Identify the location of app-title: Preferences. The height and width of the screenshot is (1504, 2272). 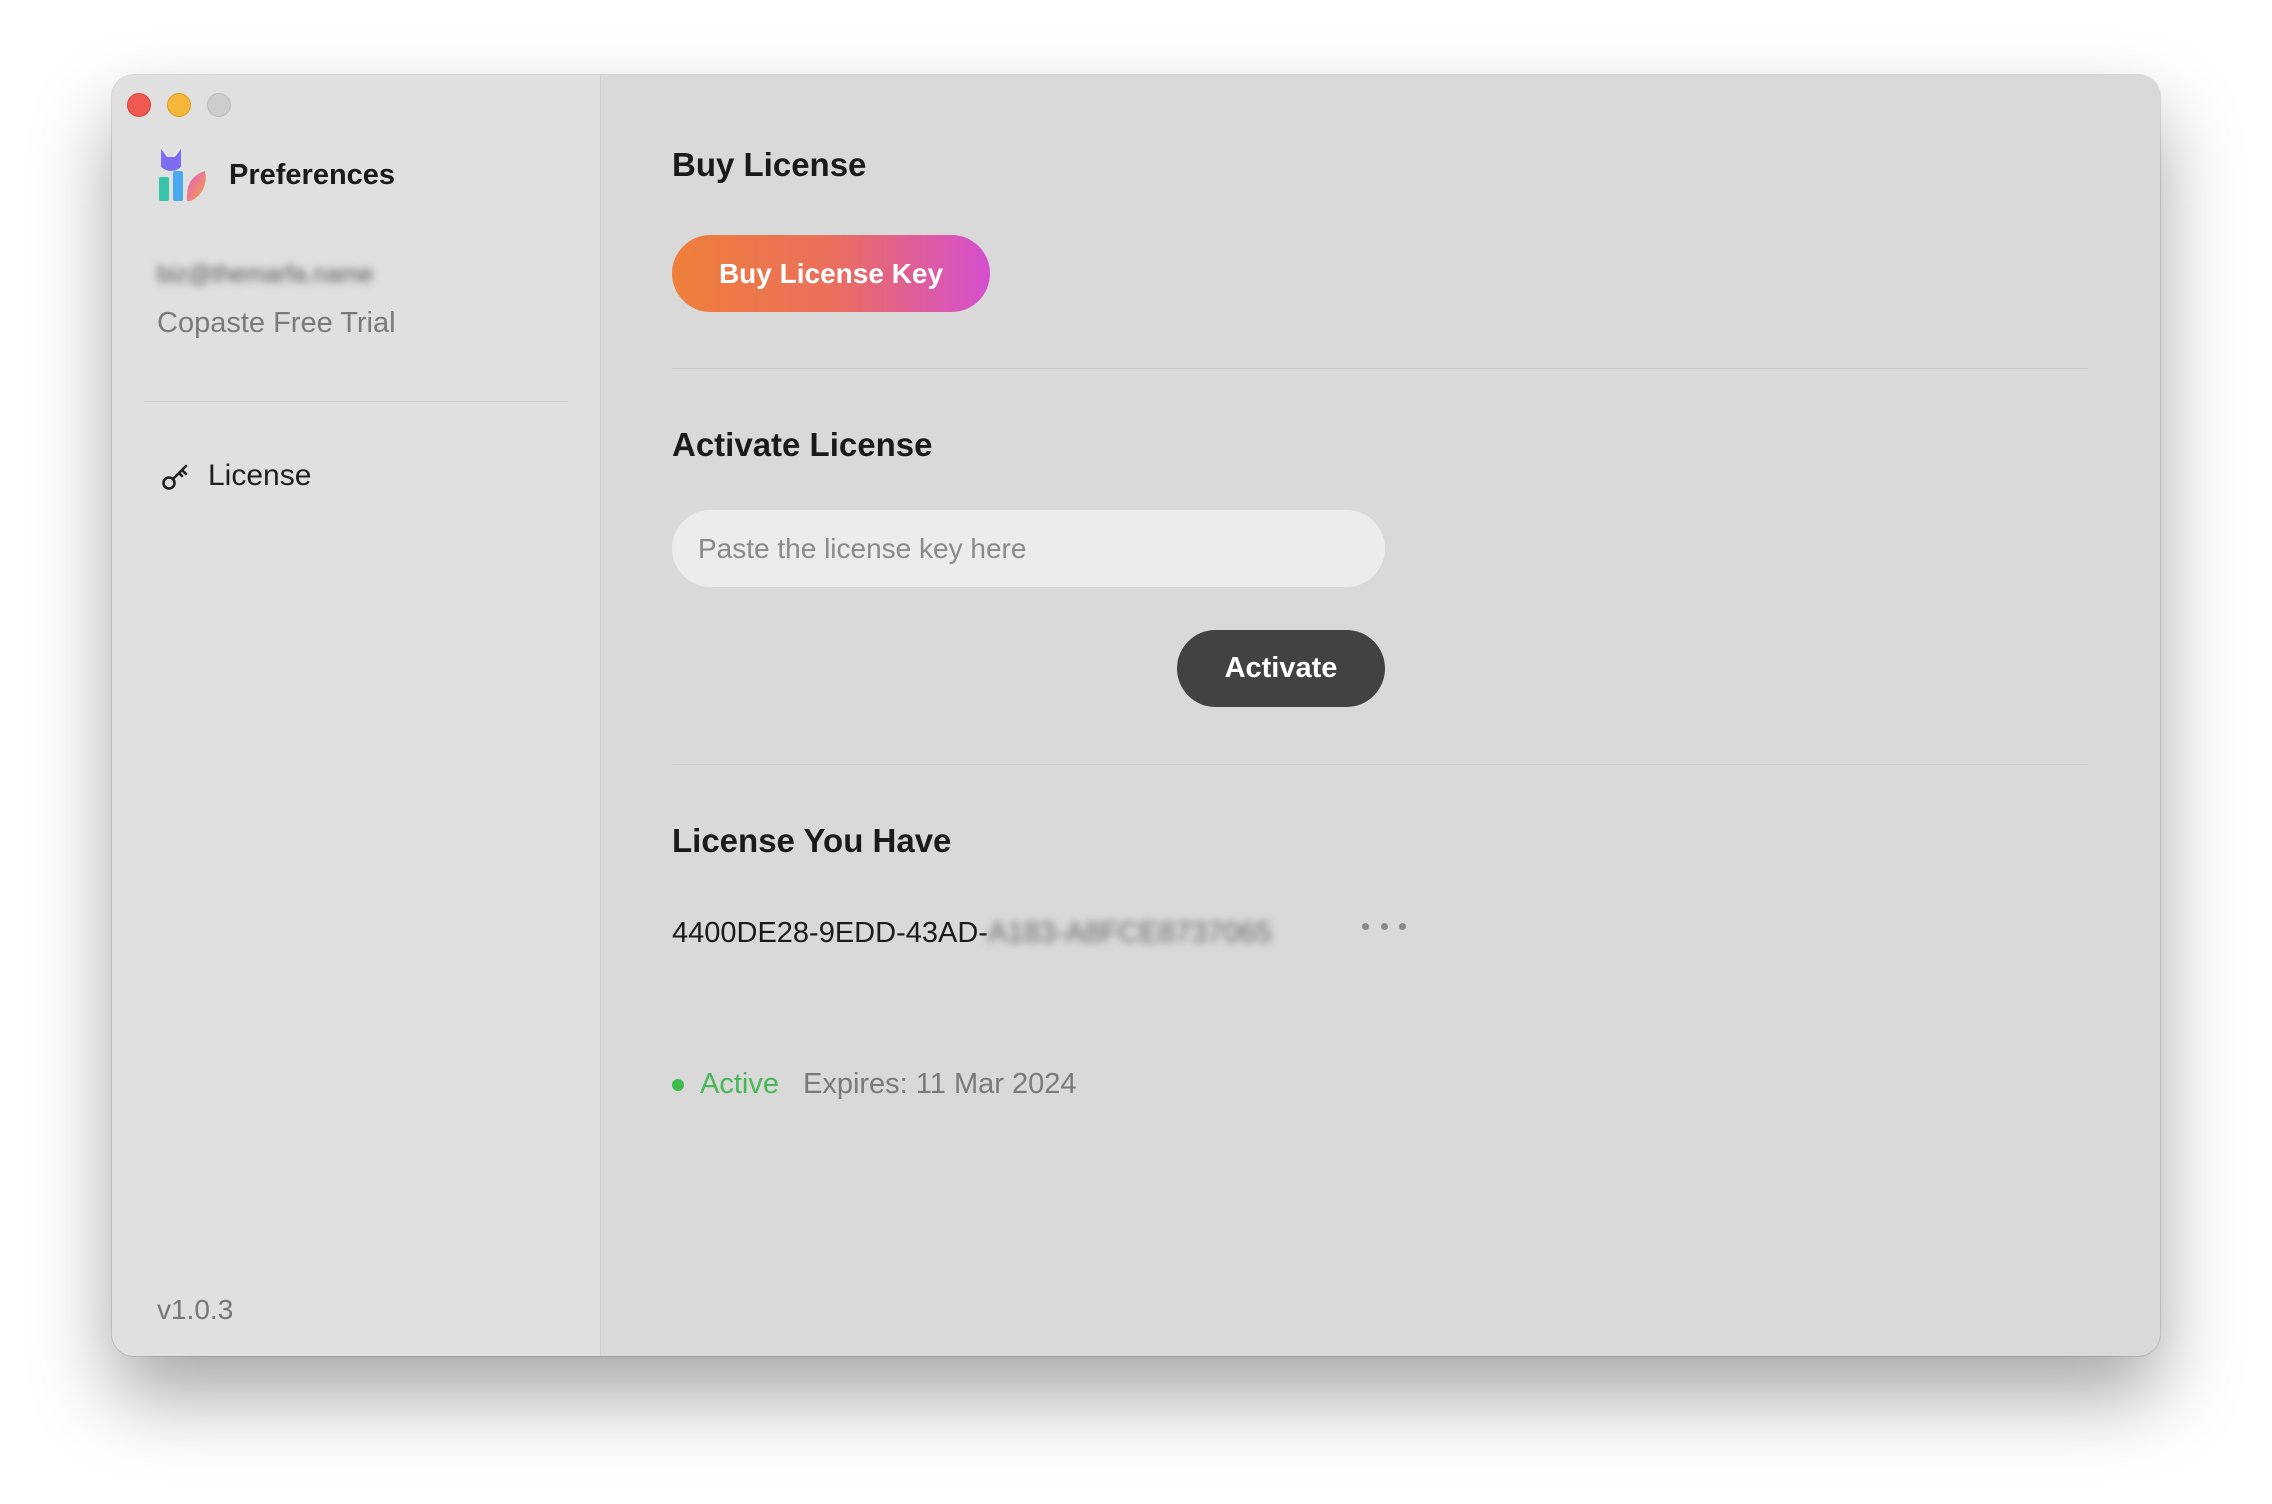
(312, 174).